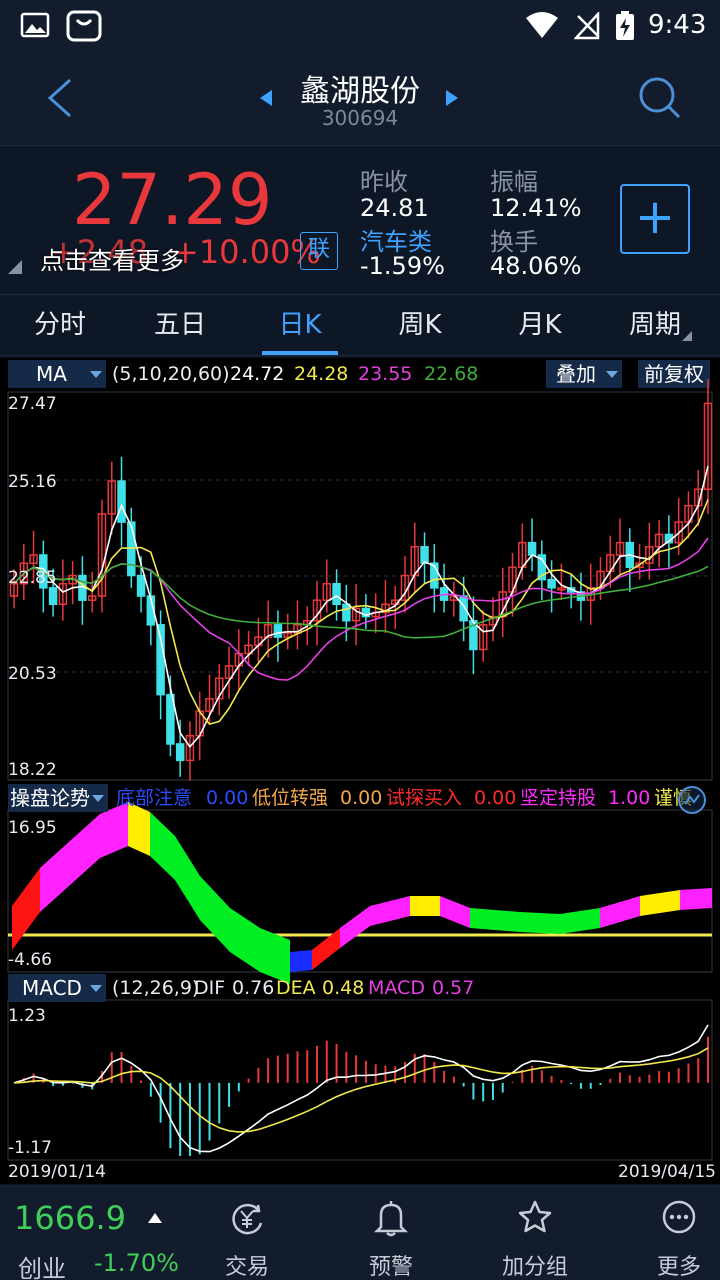 This screenshot has height=1280, width=720. I want to click on index-value: 1666.9, so click(70, 1218).